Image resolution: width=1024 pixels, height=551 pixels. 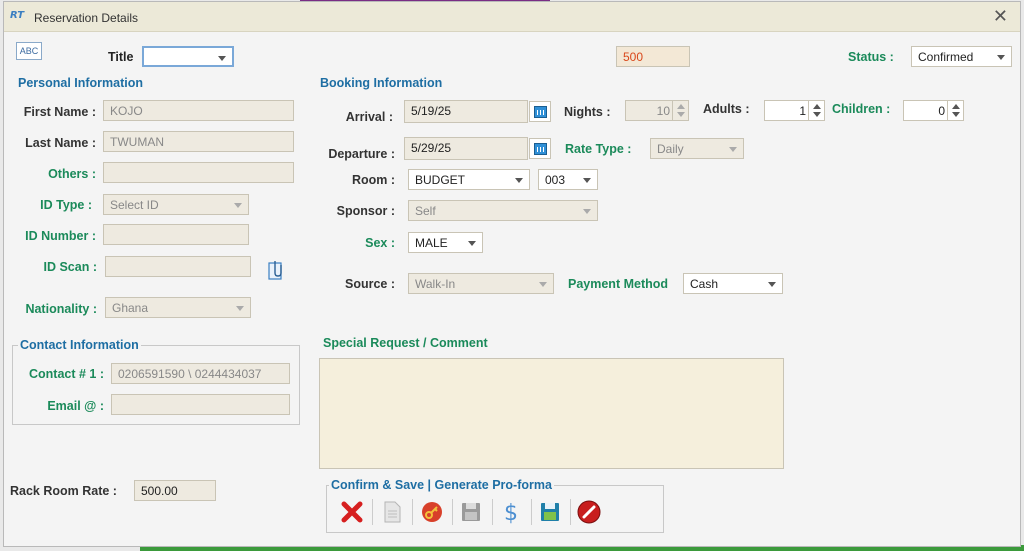 What do you see at coordinates (373, 180) in the screenshot?
I see `room-label: Room :` at bounding box center [373, 180].